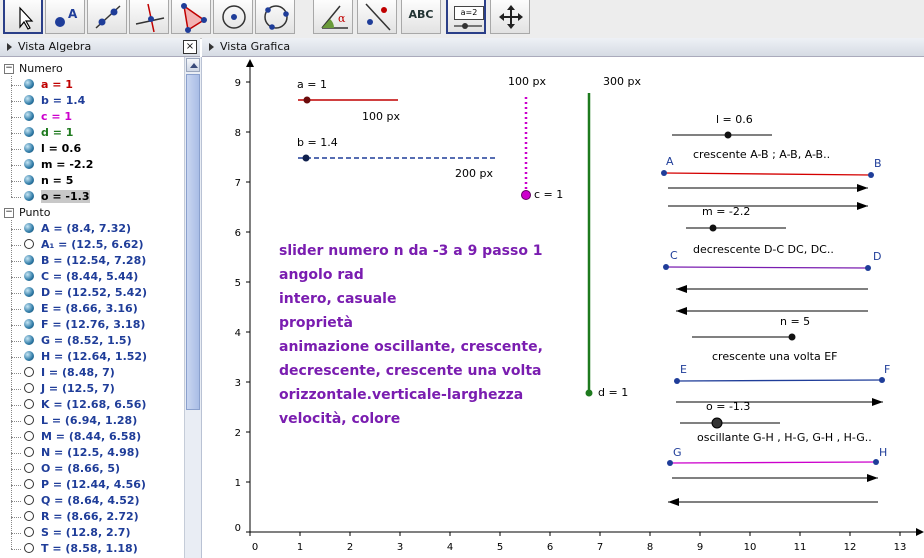 This screenshot has width=924, height=558. Describe the element at coordinates (713, 228) in the screenshot. I see `slider-m-knob` at that location.